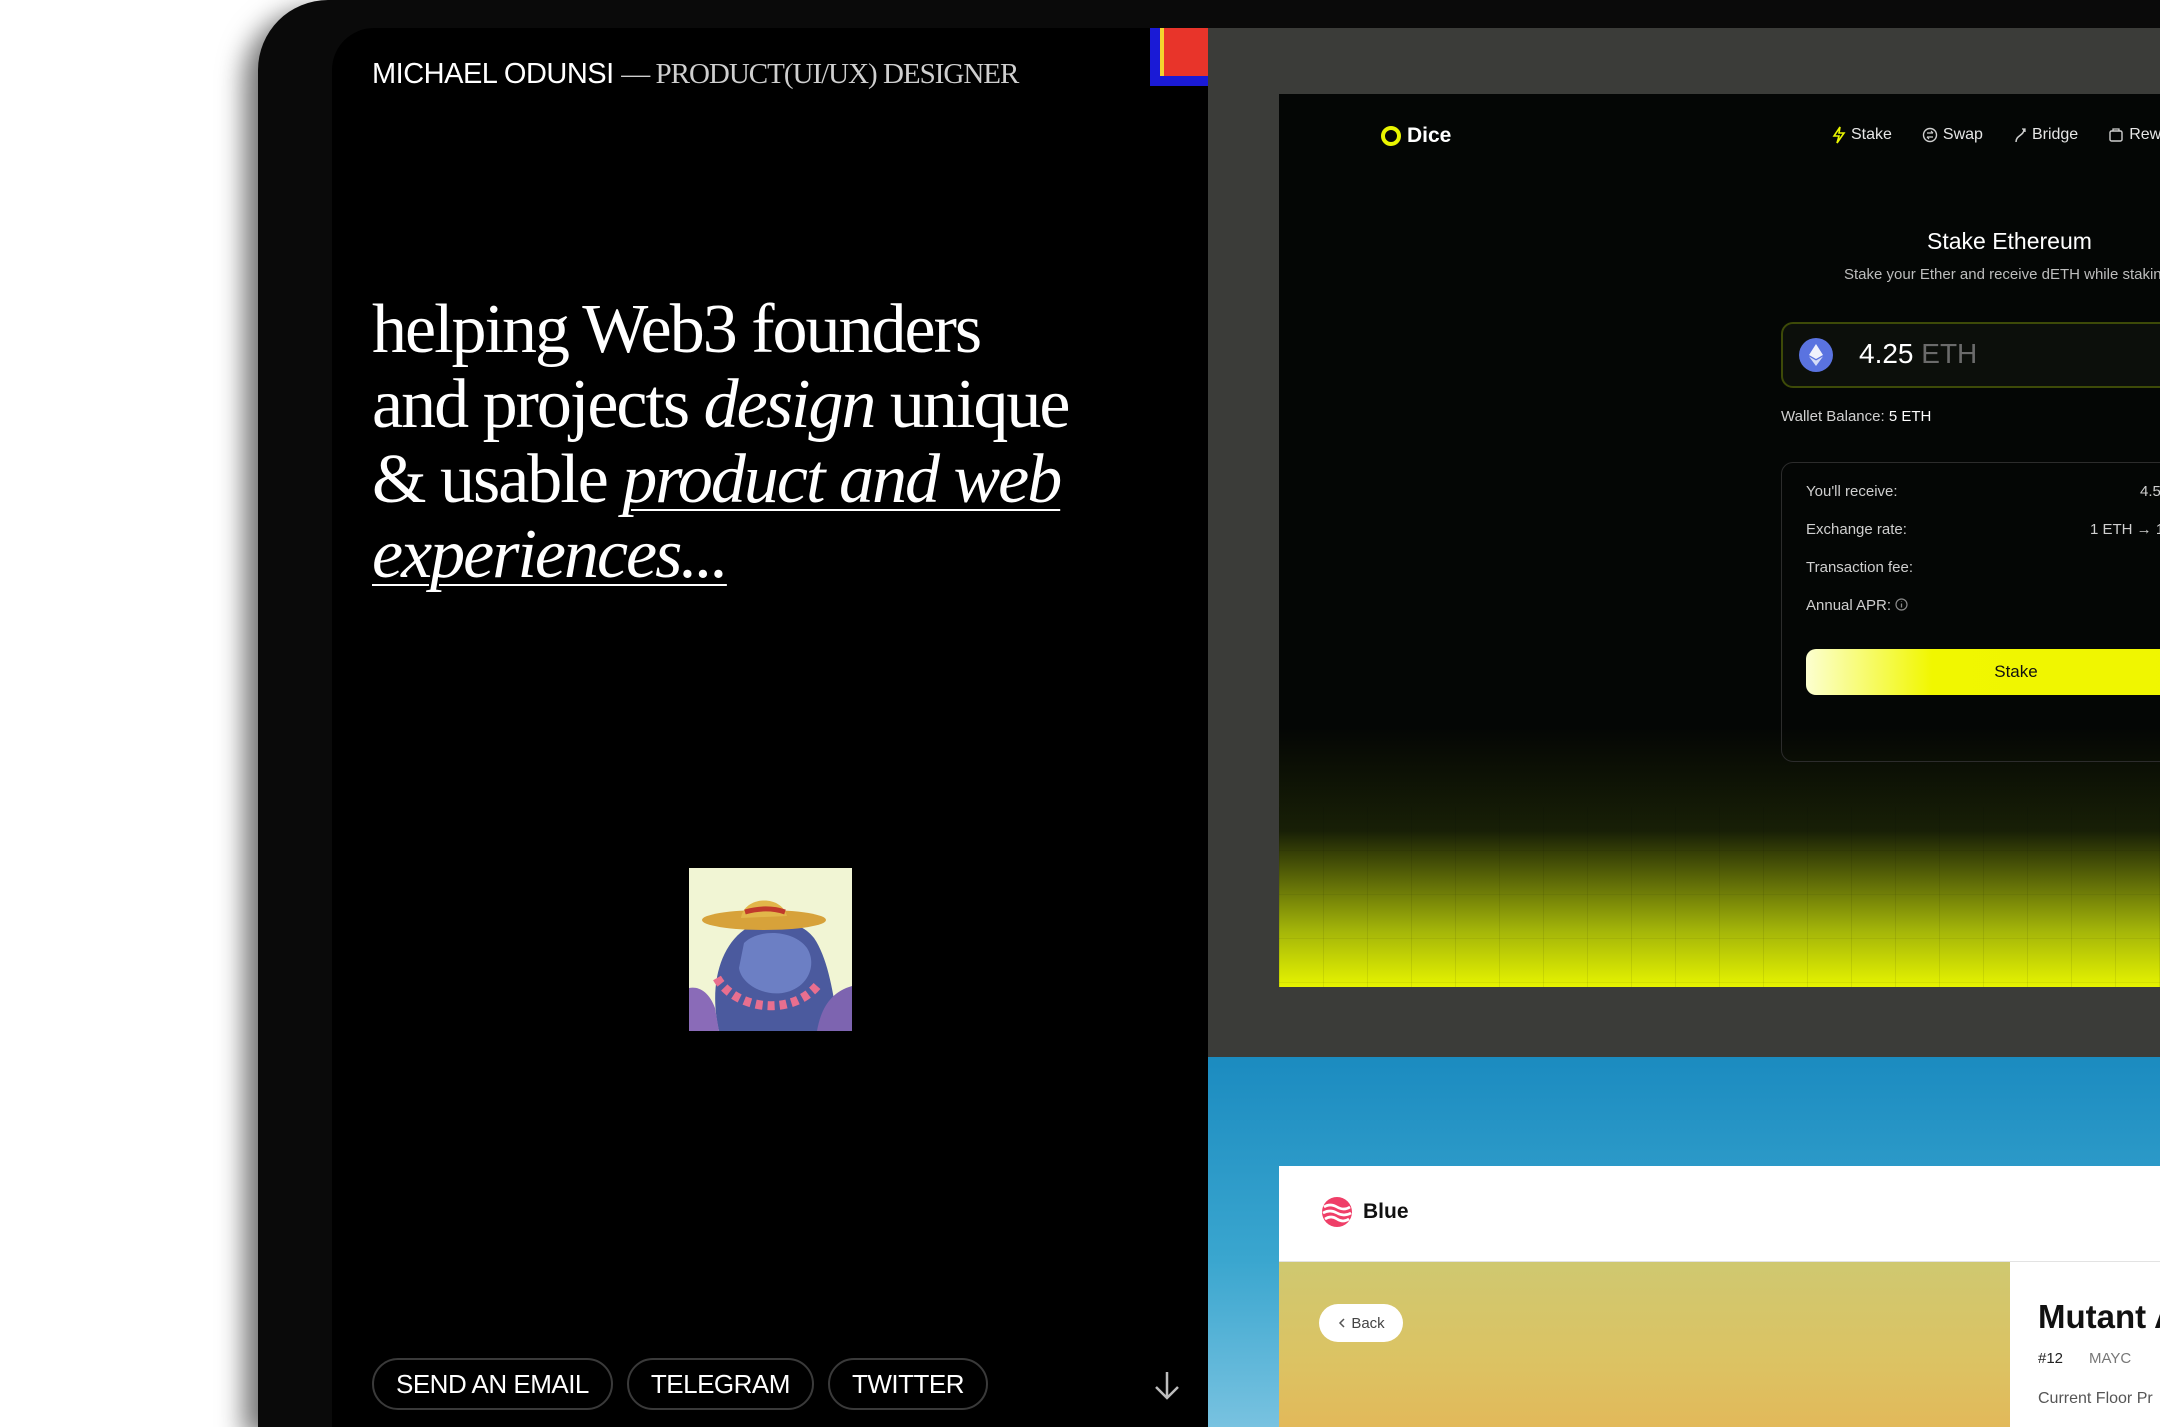  What do you see at coordinates (1391, 136) in the screenshot?
I see `dice-ring-icon` at bounding box center [1391, 136].